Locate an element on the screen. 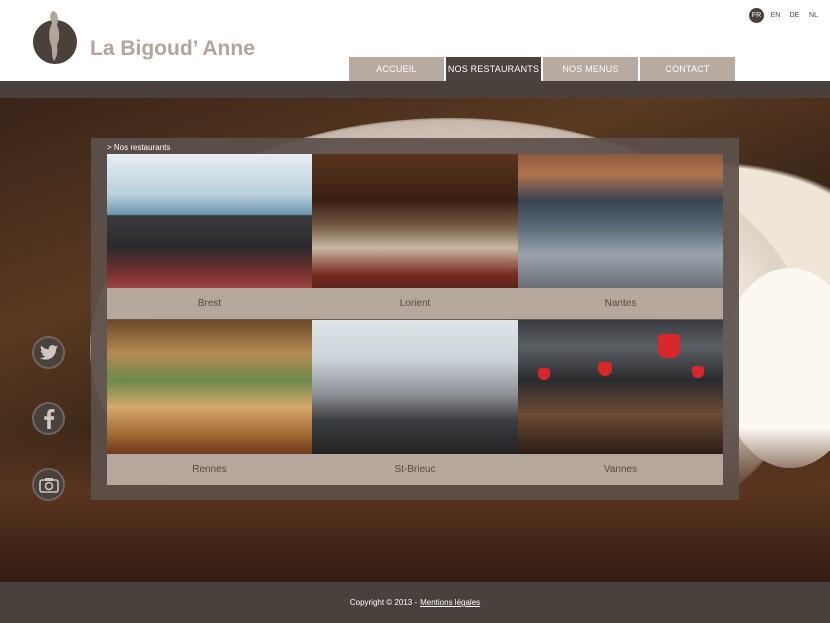  header-band is located at coordinates (415, 89).